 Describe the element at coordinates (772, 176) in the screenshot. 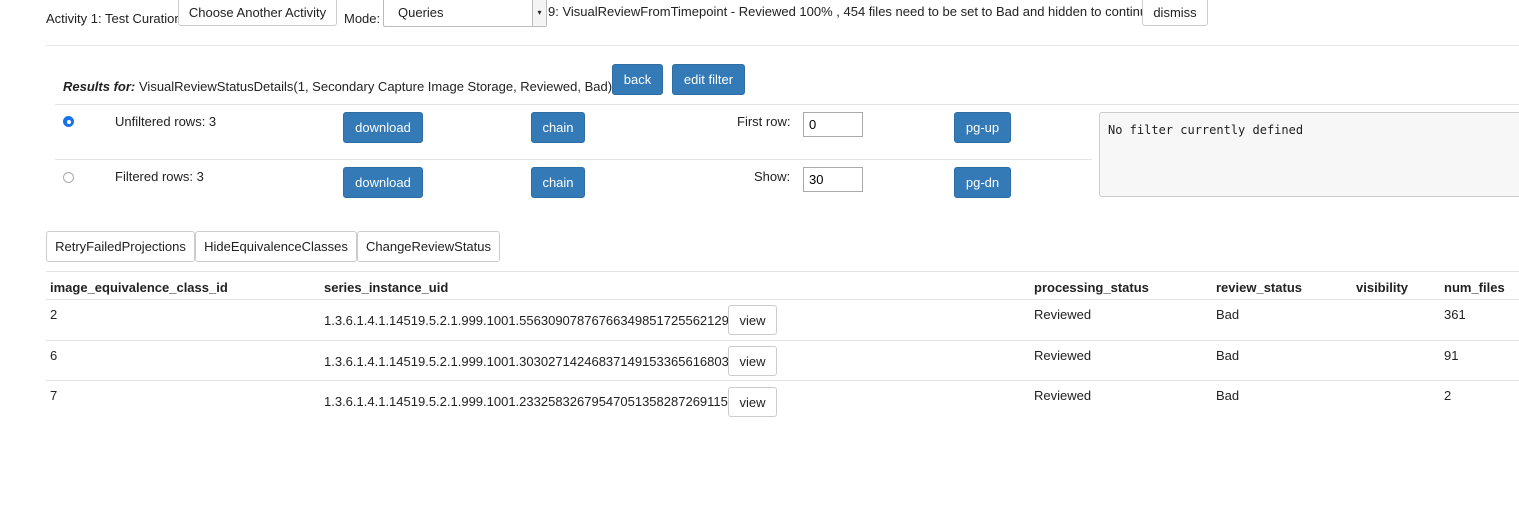

I see `show-label: Show:` at that location.